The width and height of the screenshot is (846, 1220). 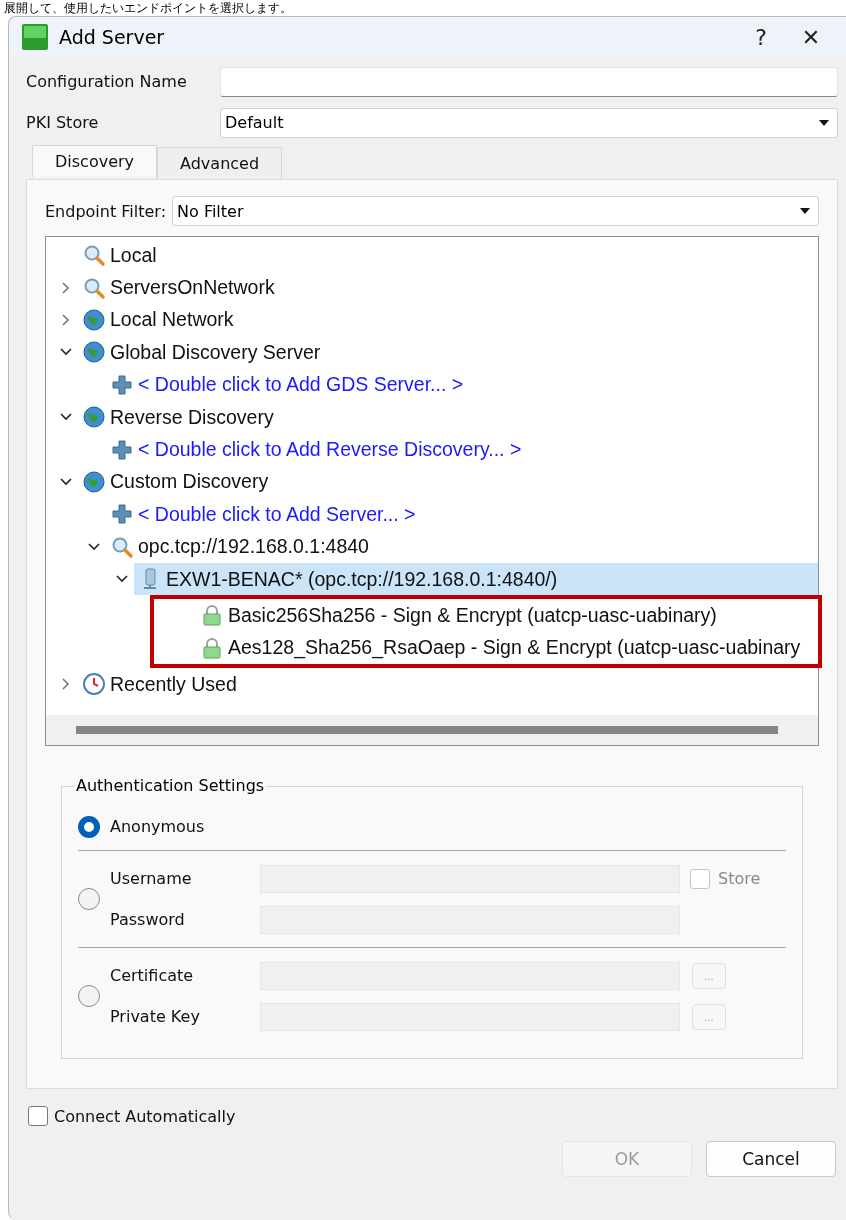 I want to click on tree-item: ServersOnNetwork, so click(x=448, y=287).